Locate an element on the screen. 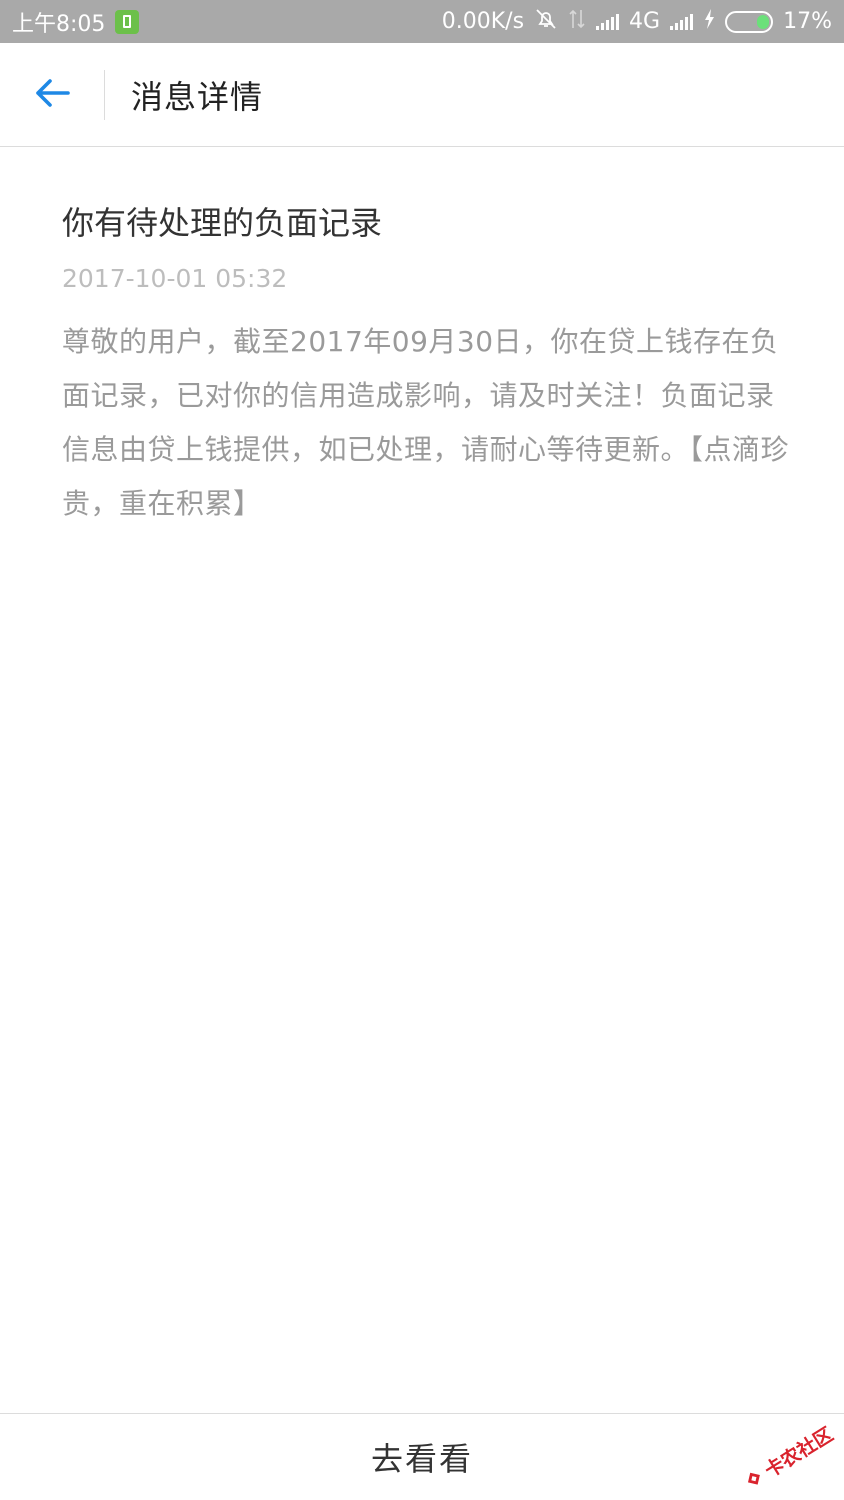 The height and width of the screenshot is (1500, 844). status-bar-left: 上午8:05 is located at coordinates (76, 22).